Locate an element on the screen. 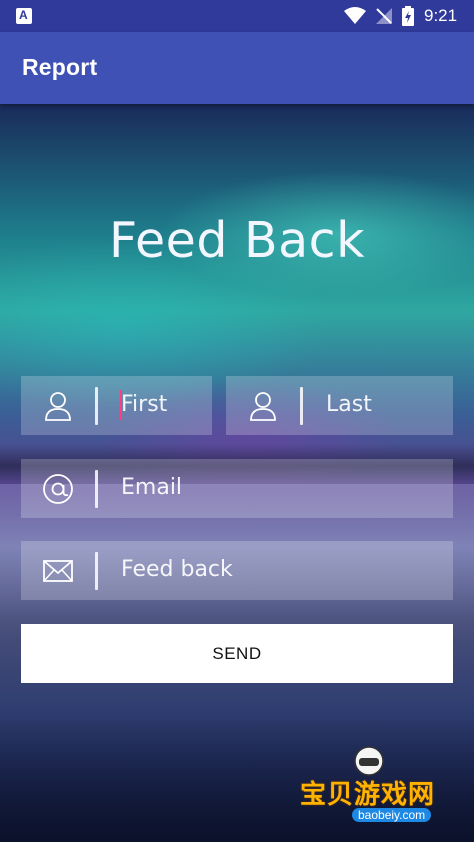 This screenshot has height=842, width=474. status-time: 9:21 is located at coordinates (441, 15).